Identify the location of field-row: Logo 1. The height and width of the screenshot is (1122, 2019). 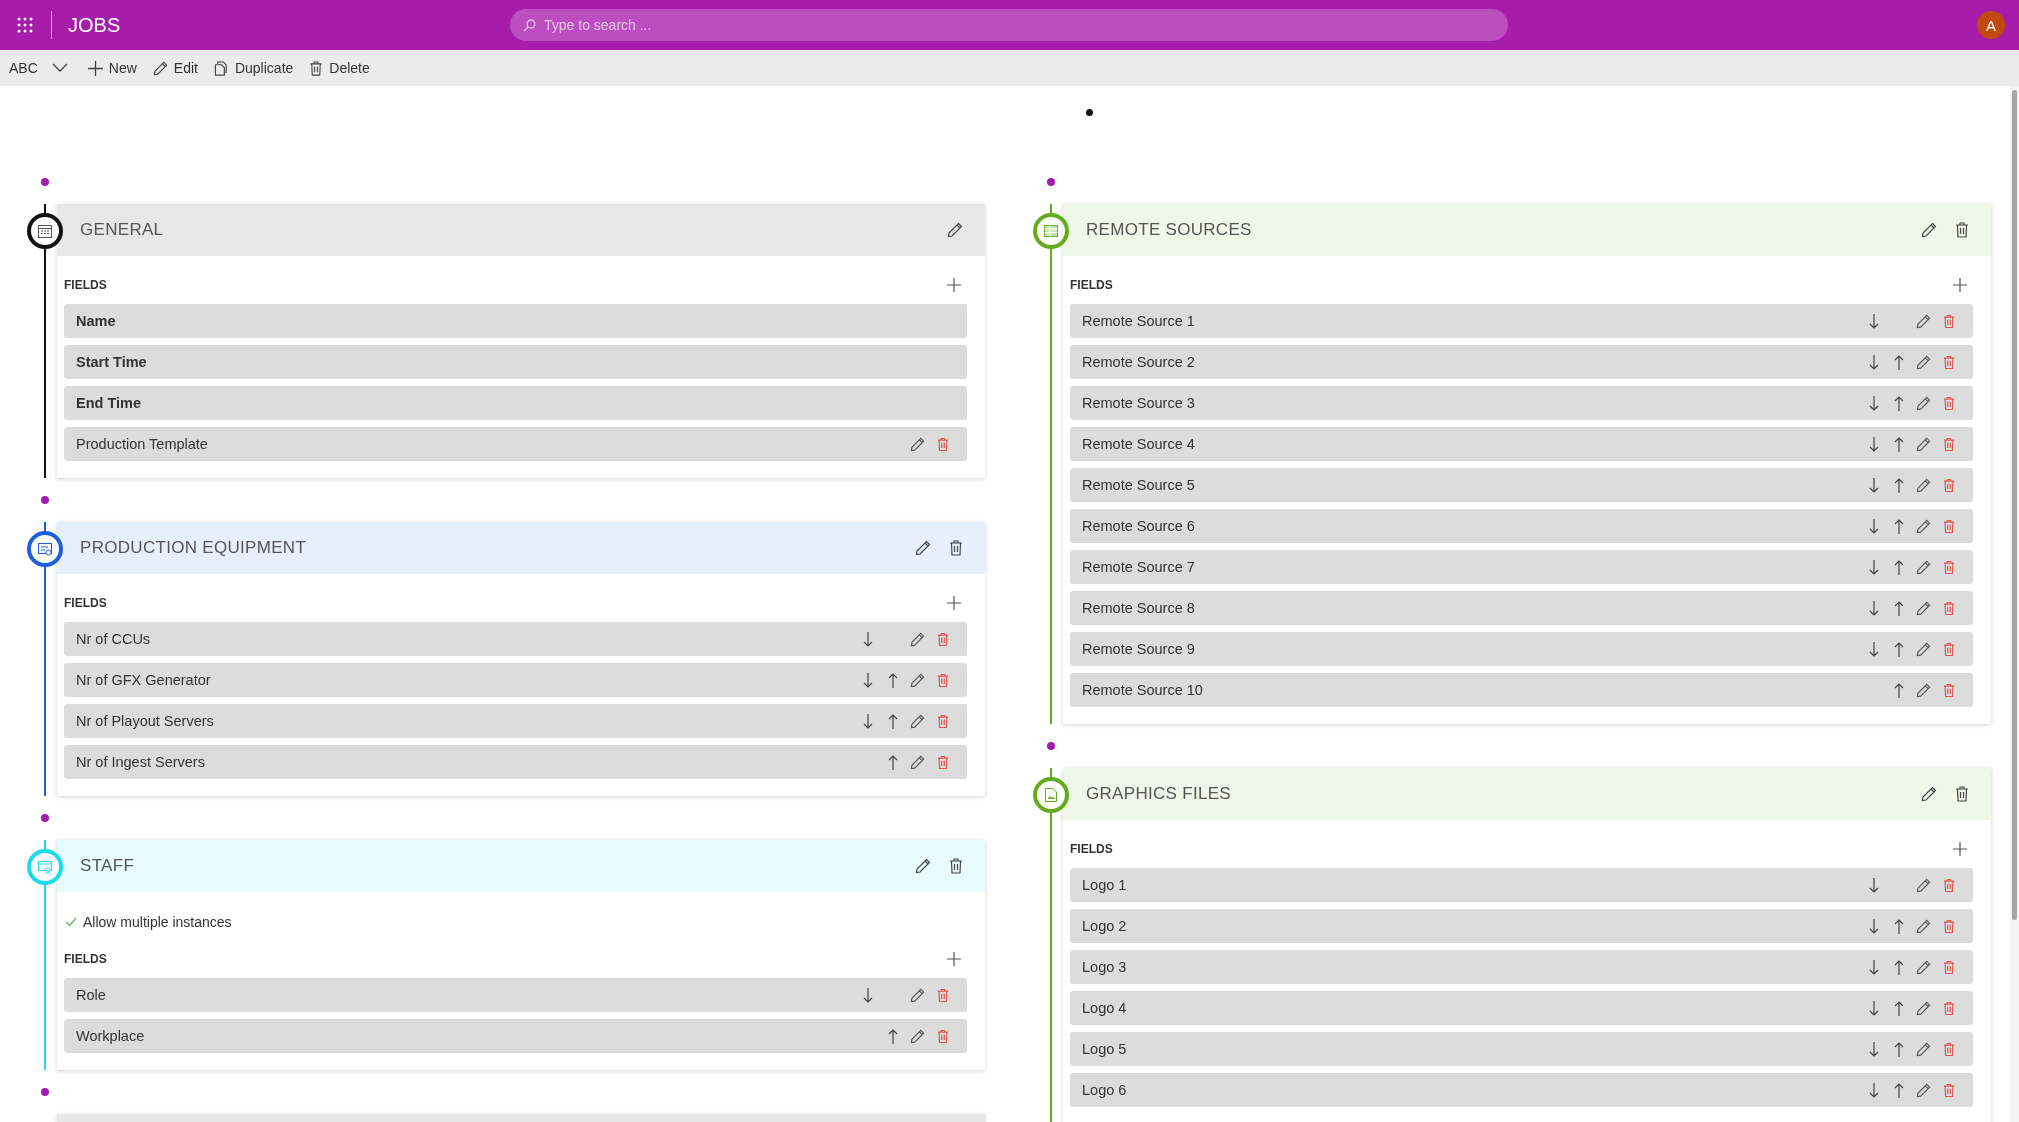
(1521, 885).